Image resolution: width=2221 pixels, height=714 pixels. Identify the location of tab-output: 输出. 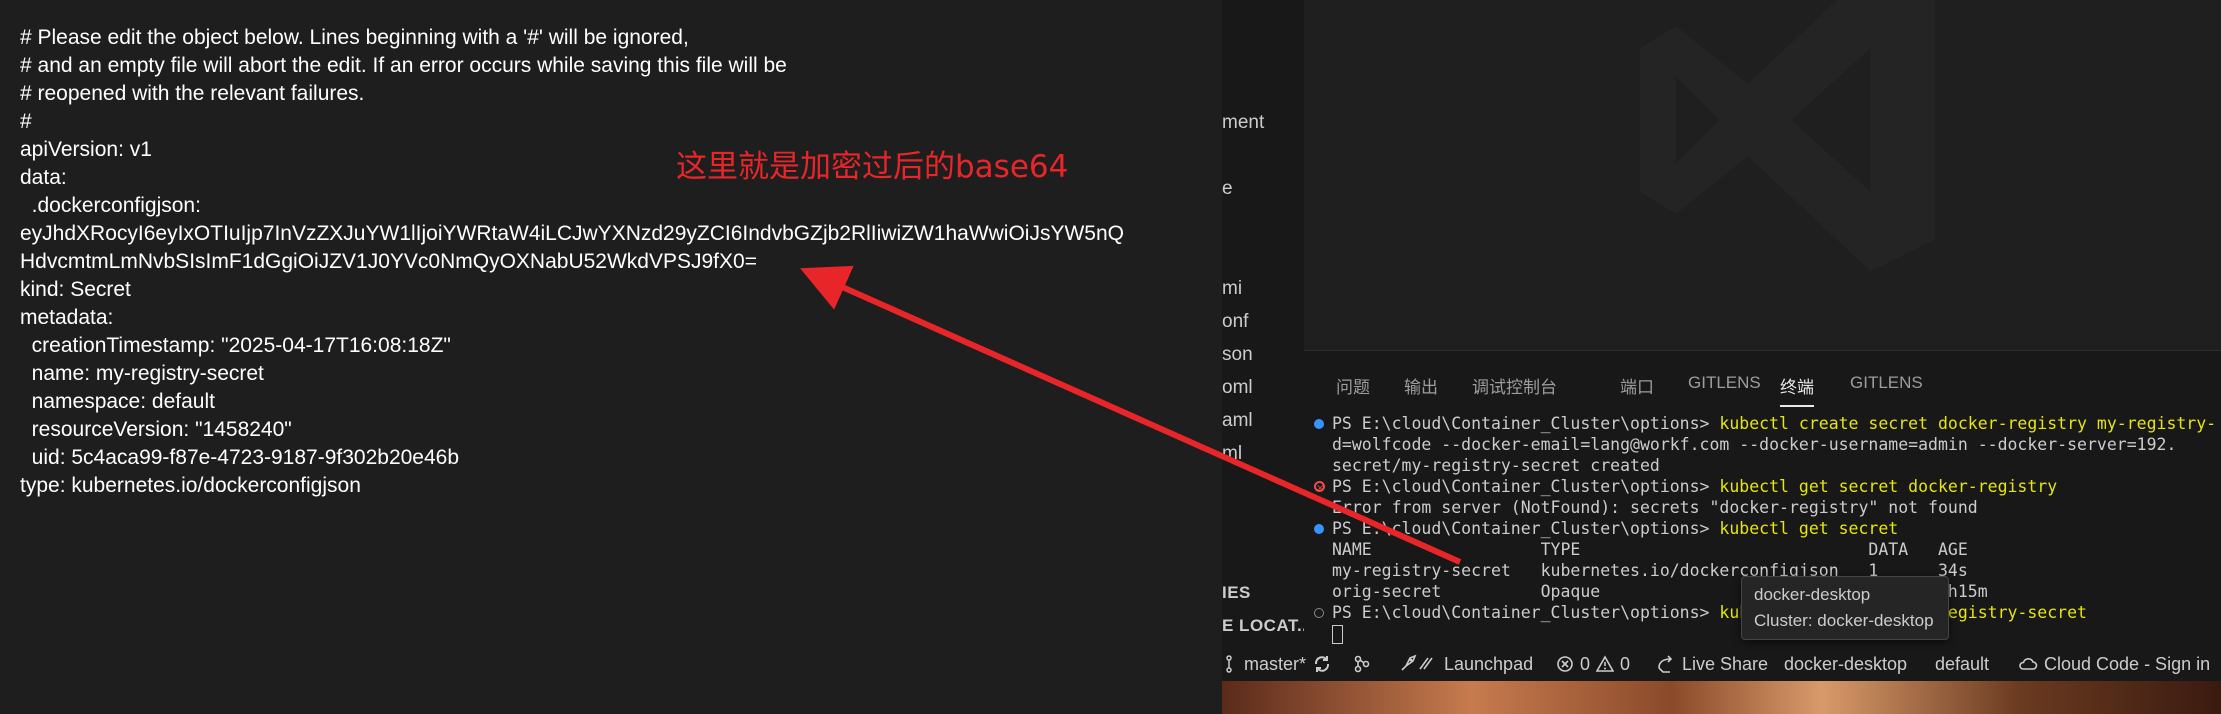
(1421, 385).